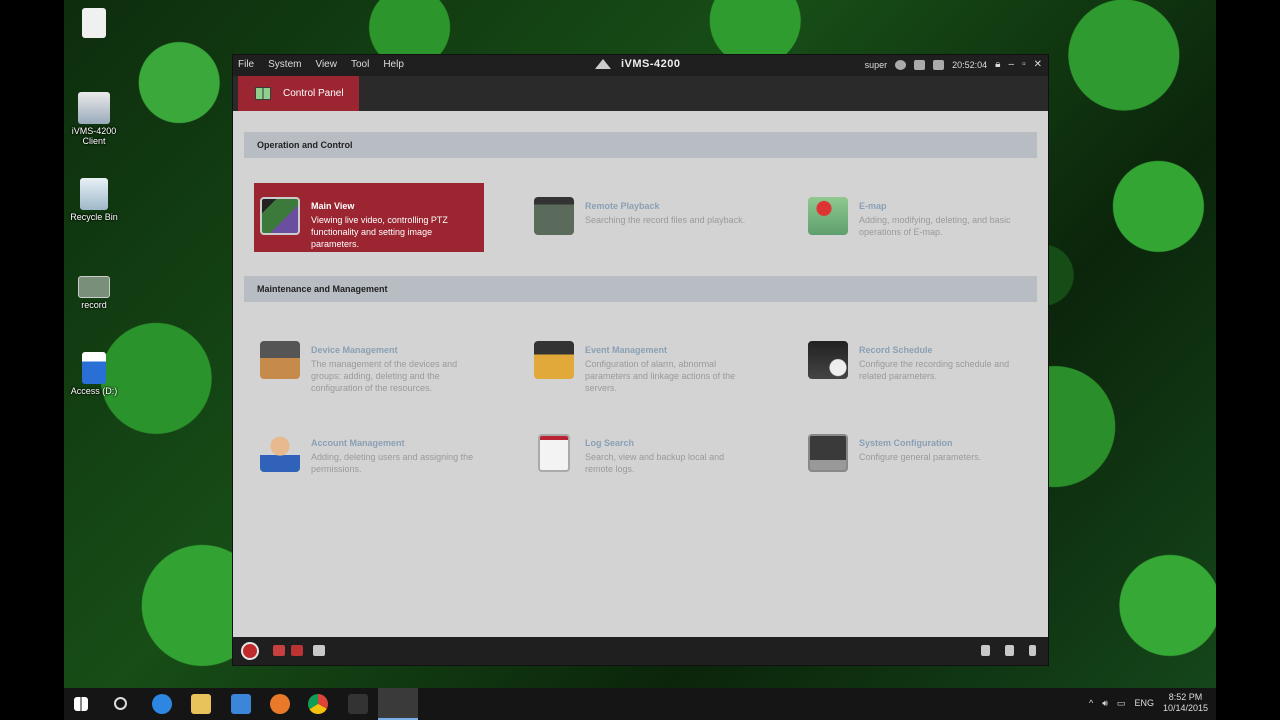  I want to click on chrome-icon, so click(318, 704).